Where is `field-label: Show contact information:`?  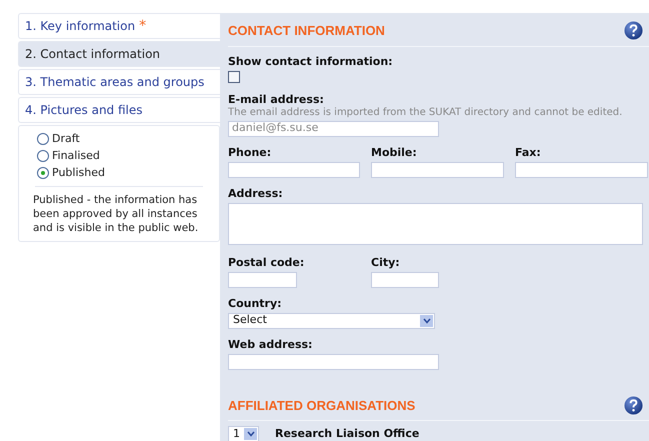 field-label: Show contact information: is located at coordinates (311, 61).